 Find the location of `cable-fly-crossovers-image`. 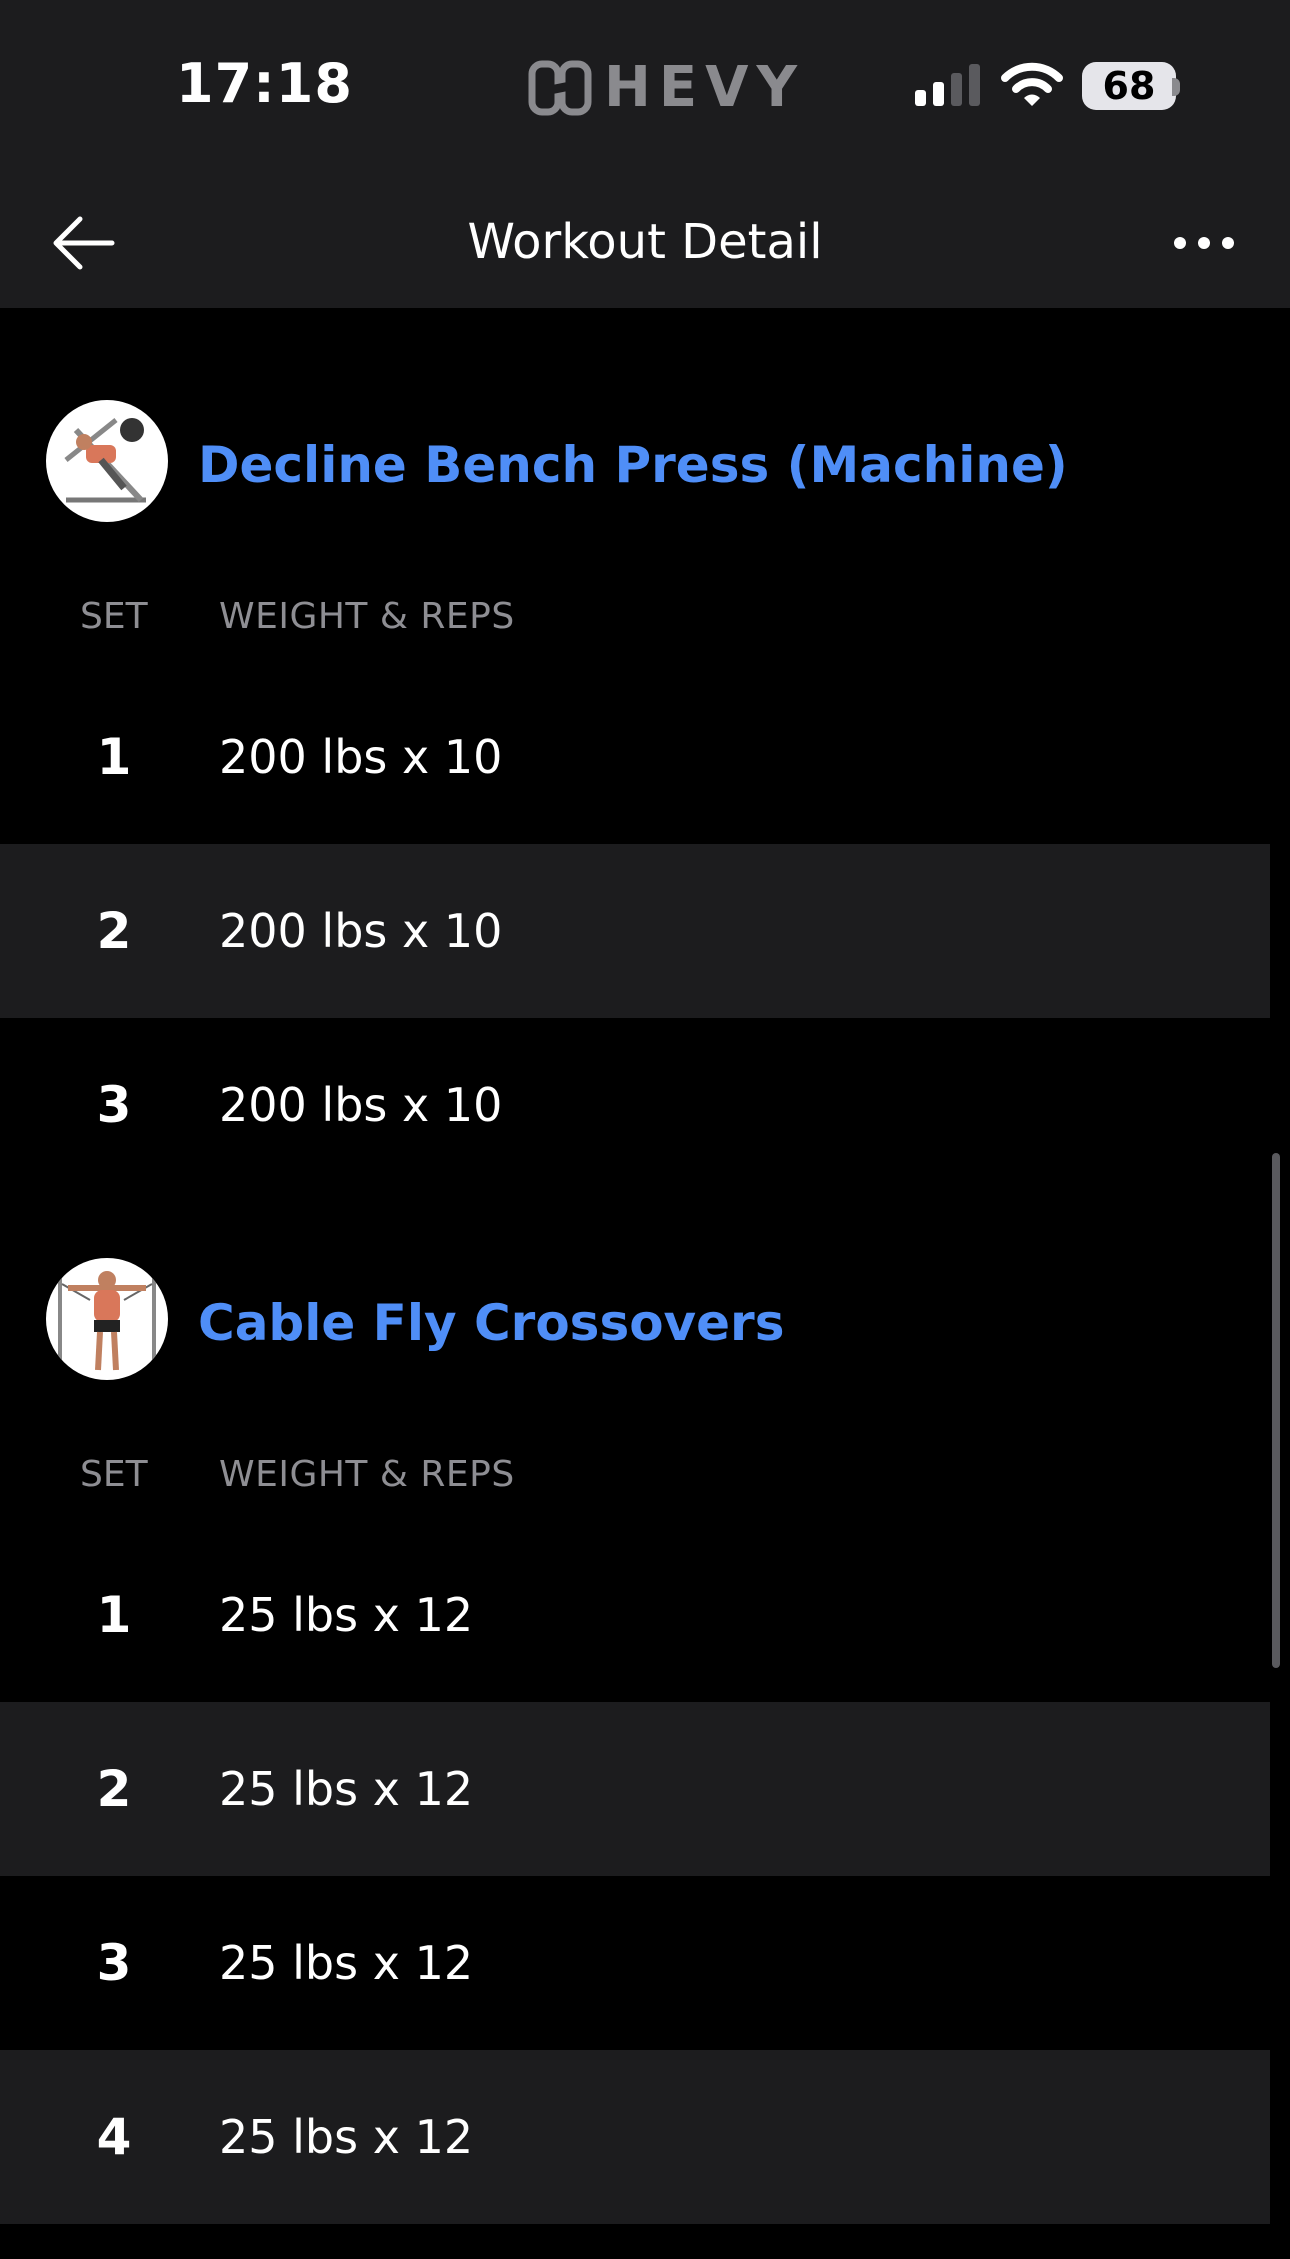

cable-fly-crossovers-image is located at coordinates (107, 1321).